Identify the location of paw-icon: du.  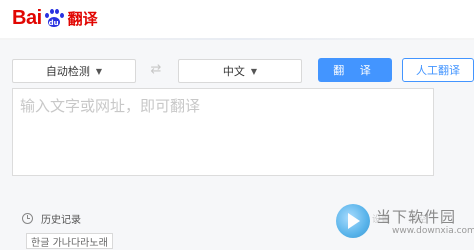
(54, 18).